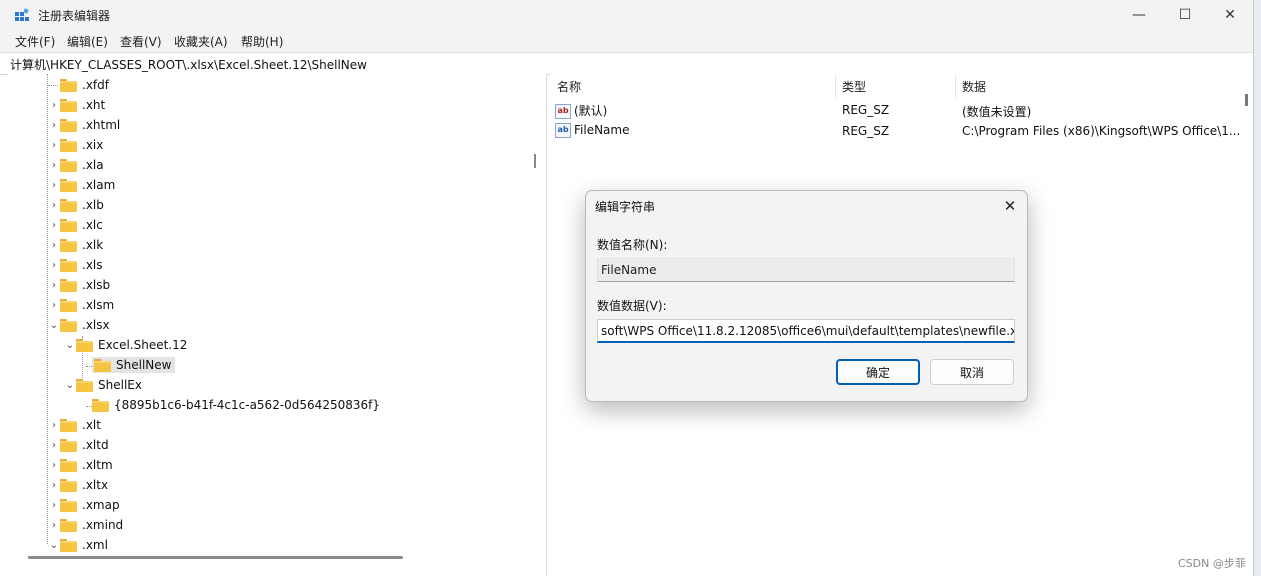  I want to click on tree-item-label: .xhtml, so click(101, 125).